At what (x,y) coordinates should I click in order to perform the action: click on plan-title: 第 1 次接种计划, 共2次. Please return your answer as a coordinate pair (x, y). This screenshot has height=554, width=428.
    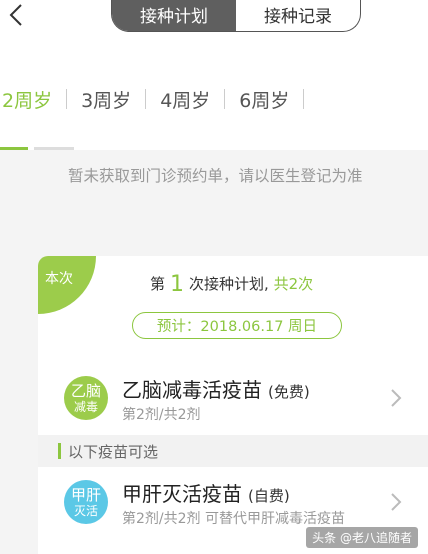
    Looking at the image, I should click on (231, 284).